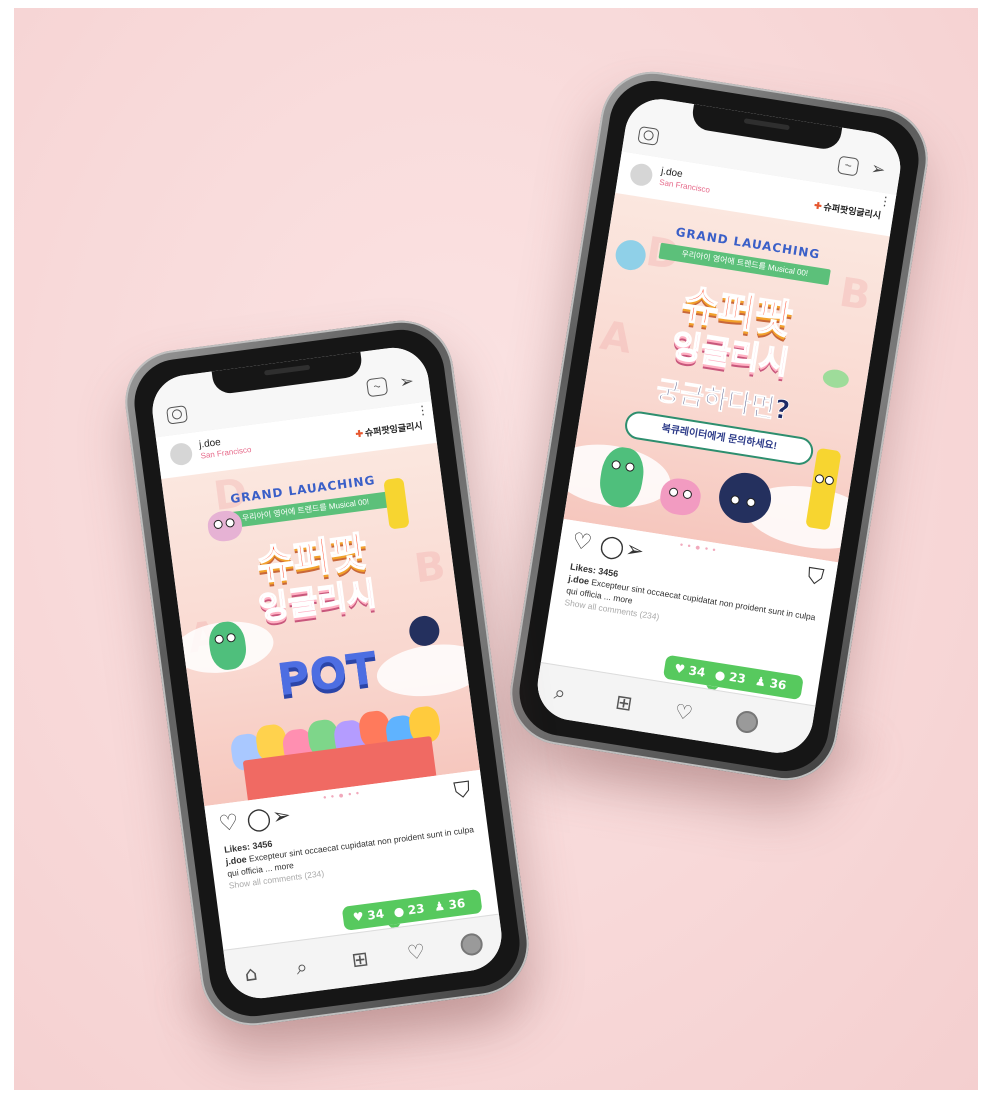 The height and width of the screenshot is (1098, 988). I want to click on location: San Francisco, so click(685, 186).